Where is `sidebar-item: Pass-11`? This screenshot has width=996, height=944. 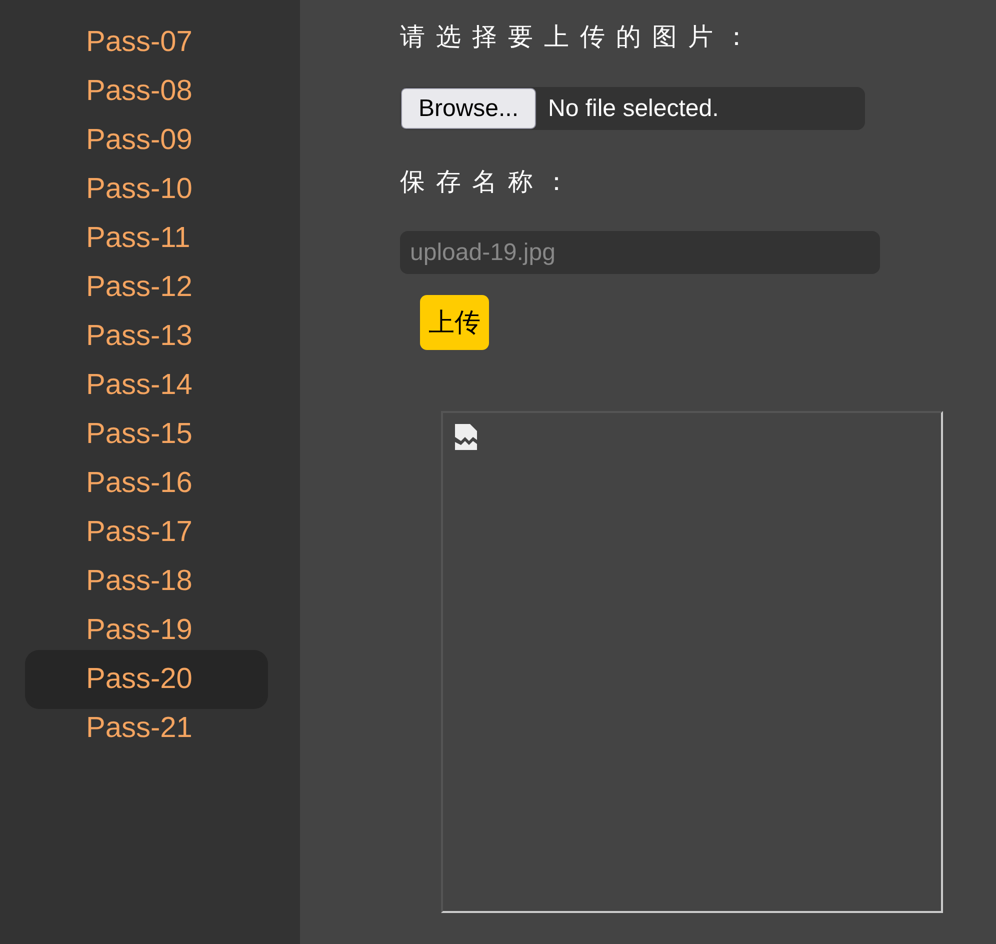
sidebar-item: Pass-11 is located at coordinates (146, 238).